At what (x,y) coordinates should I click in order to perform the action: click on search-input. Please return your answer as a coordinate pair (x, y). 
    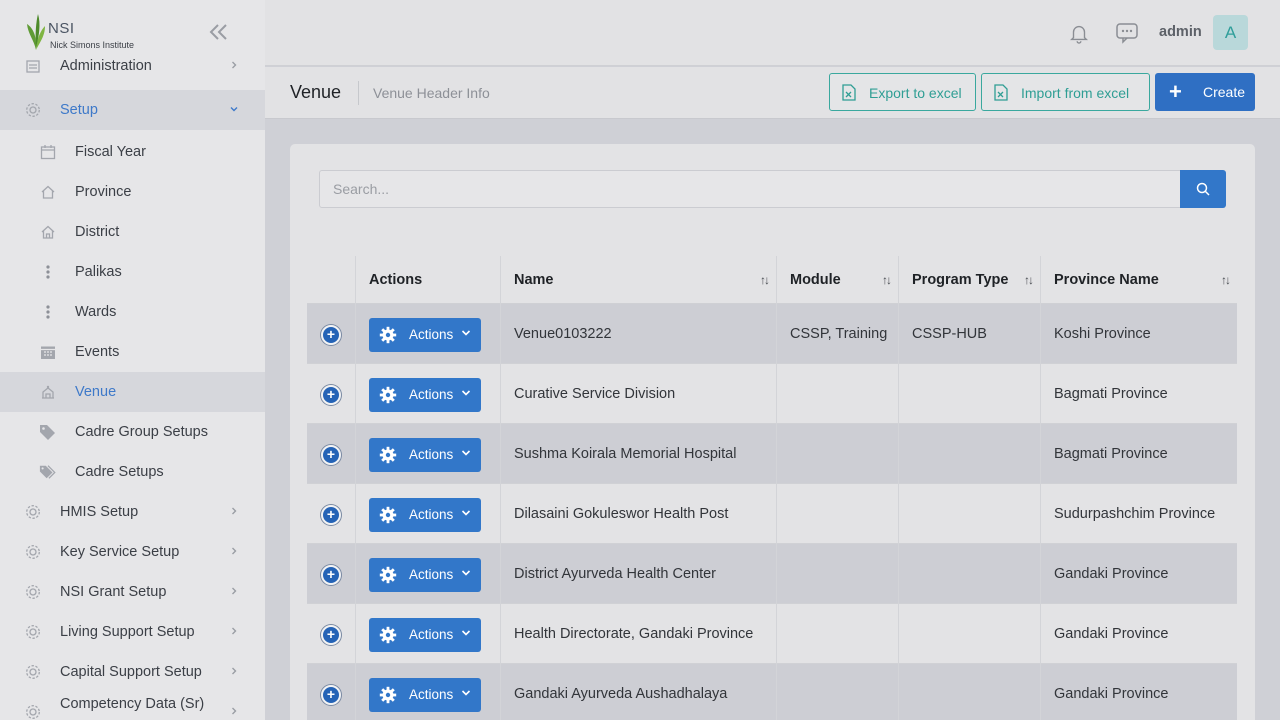
    Looking at the image, I should click on (750, 189).